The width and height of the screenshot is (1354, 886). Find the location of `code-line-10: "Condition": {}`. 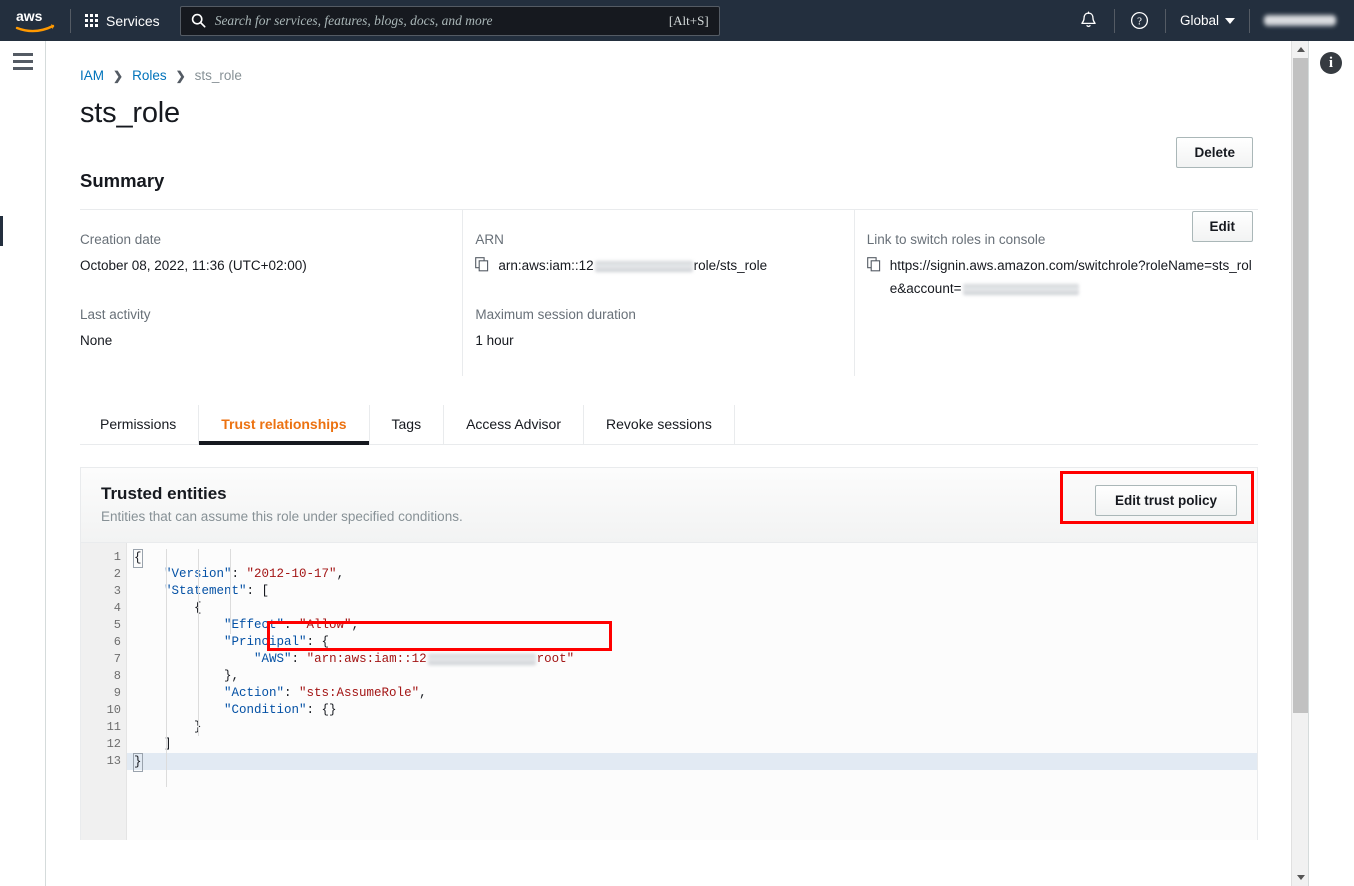

code-line-10: "Condition": {} is located at coordinates (280, 710).